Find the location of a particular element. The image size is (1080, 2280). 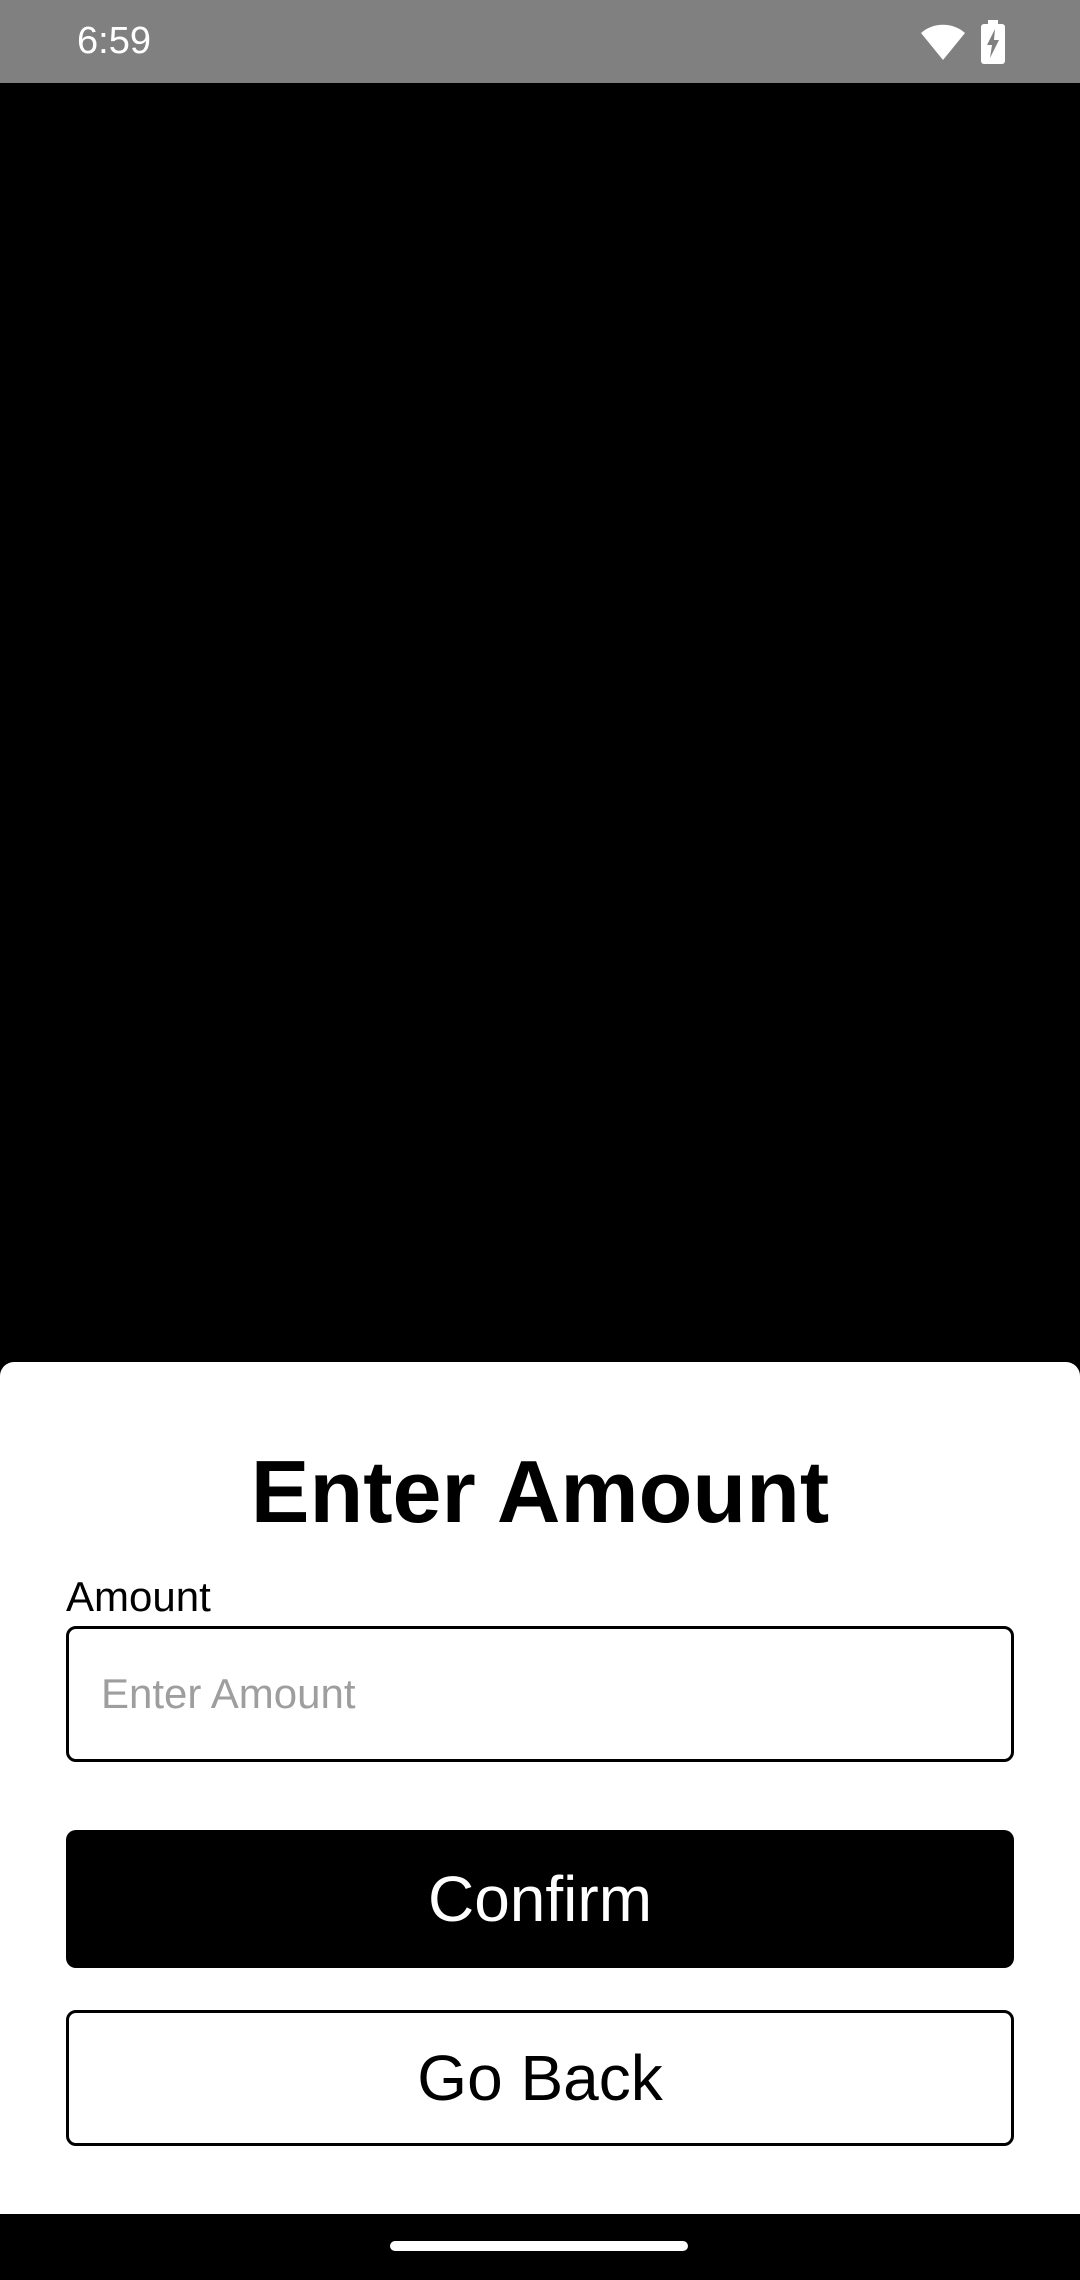

navigation-bar is located at coordinates (540, 2247).